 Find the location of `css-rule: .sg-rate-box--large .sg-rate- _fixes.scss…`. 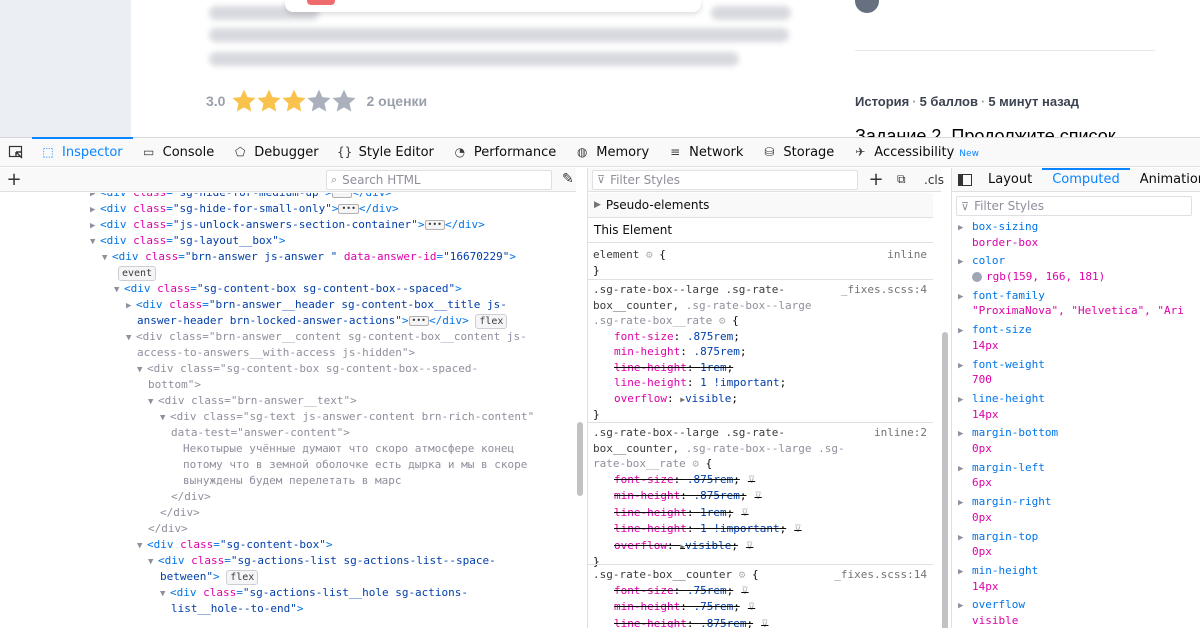

css-rule: .sg-rate-box--large .sg-rate- _fixes.scss… is located at coordinates (760, 352).